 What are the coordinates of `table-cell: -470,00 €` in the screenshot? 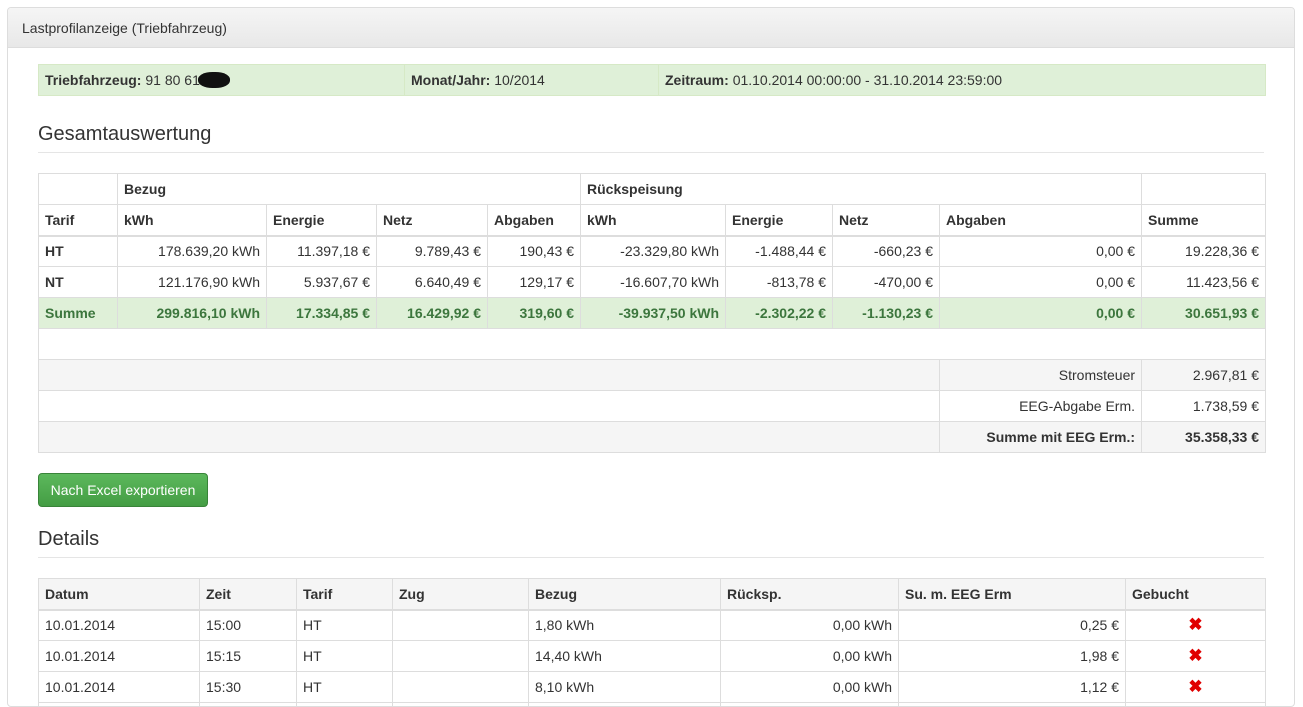 It's located at (886, 282).